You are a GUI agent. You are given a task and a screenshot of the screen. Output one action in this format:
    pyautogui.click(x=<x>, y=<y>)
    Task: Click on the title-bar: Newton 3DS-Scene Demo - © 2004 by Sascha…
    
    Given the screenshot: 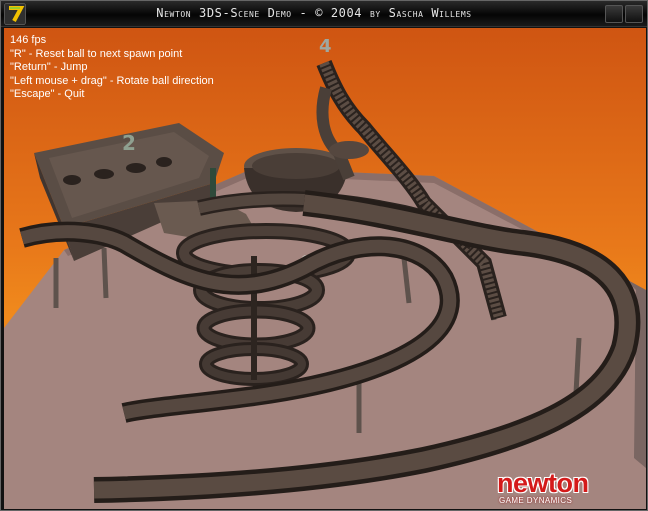 What is the action you would take?
    pyautogui.click(x=324, y=14)
    